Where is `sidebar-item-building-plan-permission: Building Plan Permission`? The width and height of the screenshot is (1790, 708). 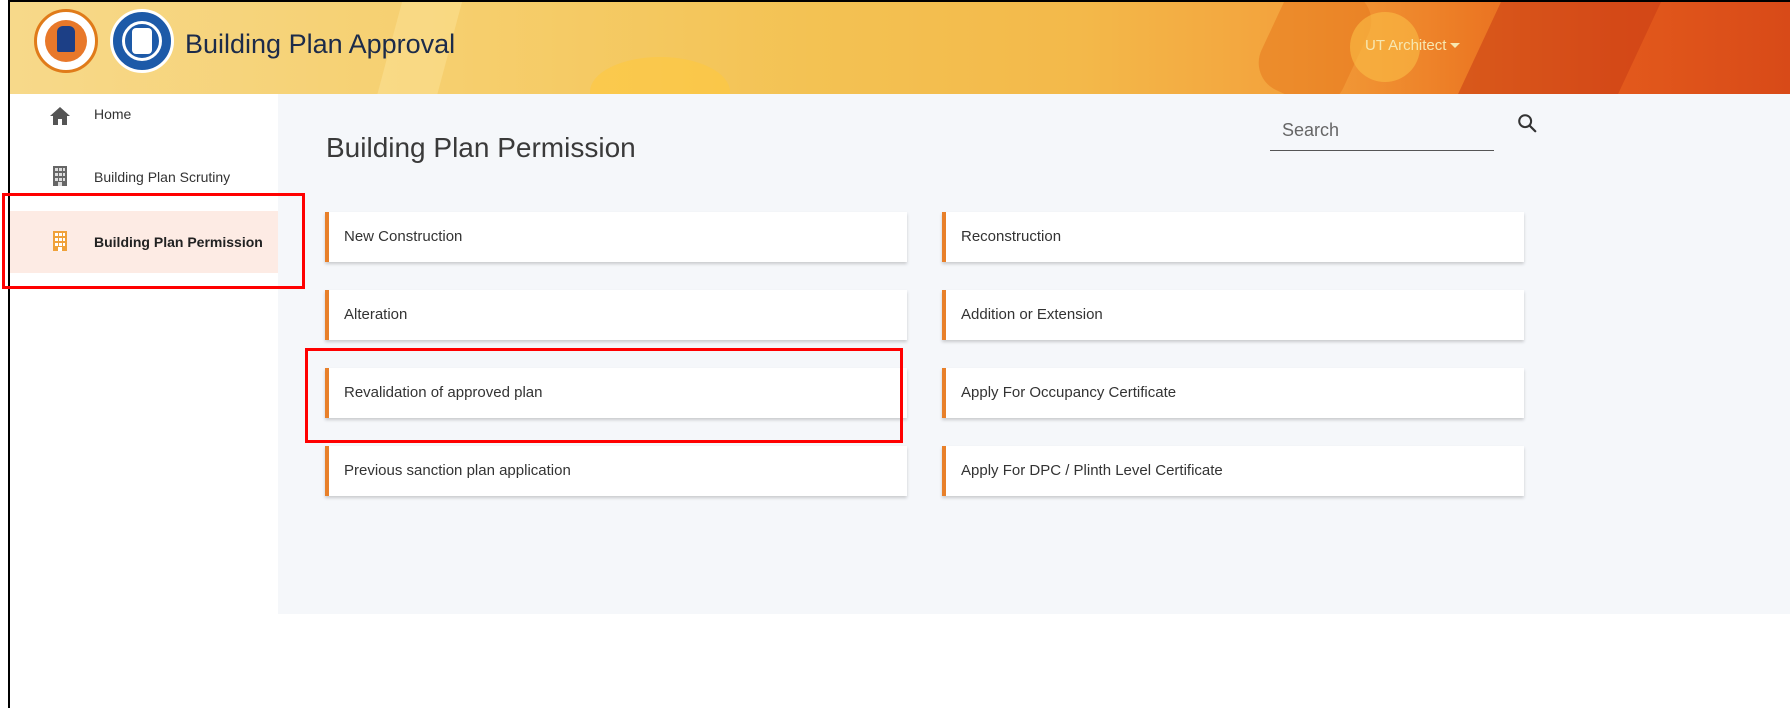
sidebar-item-building-plan-permission: Building Plan Permission is located at coordinates (144, 242).